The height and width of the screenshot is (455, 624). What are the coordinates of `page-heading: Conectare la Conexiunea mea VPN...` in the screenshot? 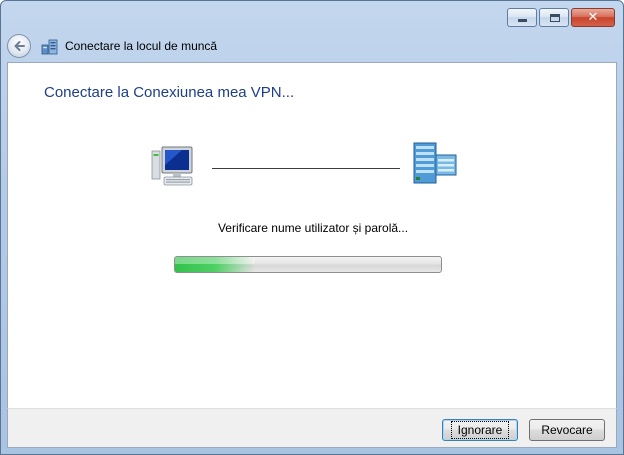 It's located at (169, 92).